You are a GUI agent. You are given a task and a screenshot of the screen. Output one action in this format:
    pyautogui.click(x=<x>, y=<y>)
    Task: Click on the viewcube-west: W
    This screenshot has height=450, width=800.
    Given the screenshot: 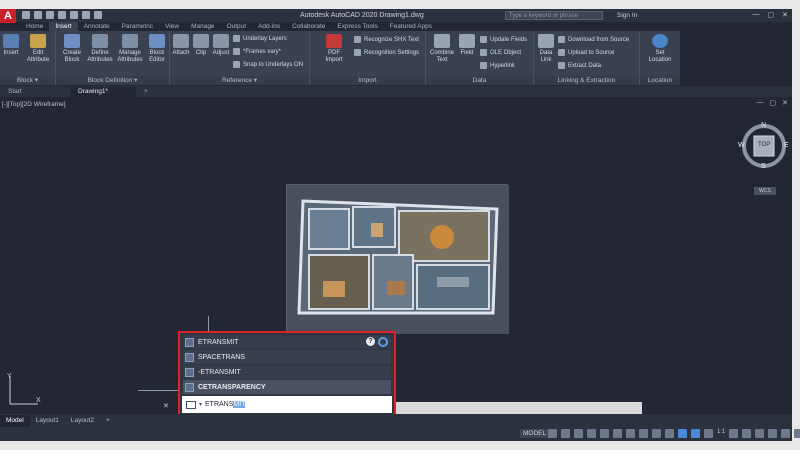 What is the action you would take?
    pyautogui.click(x=741, y=145)
    